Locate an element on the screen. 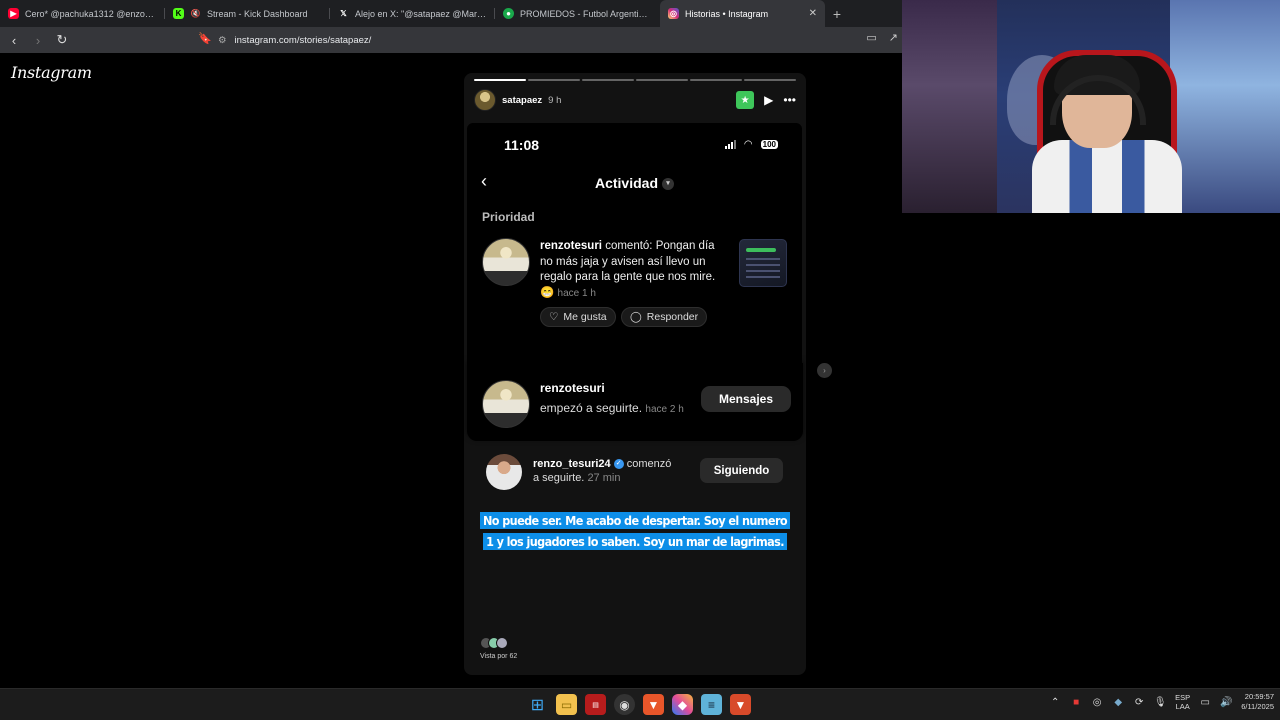 Image resolution: width=1280 pixels, height=720 pixels. language-indicator: ESP LAA is located at coordinates (1182, 702).